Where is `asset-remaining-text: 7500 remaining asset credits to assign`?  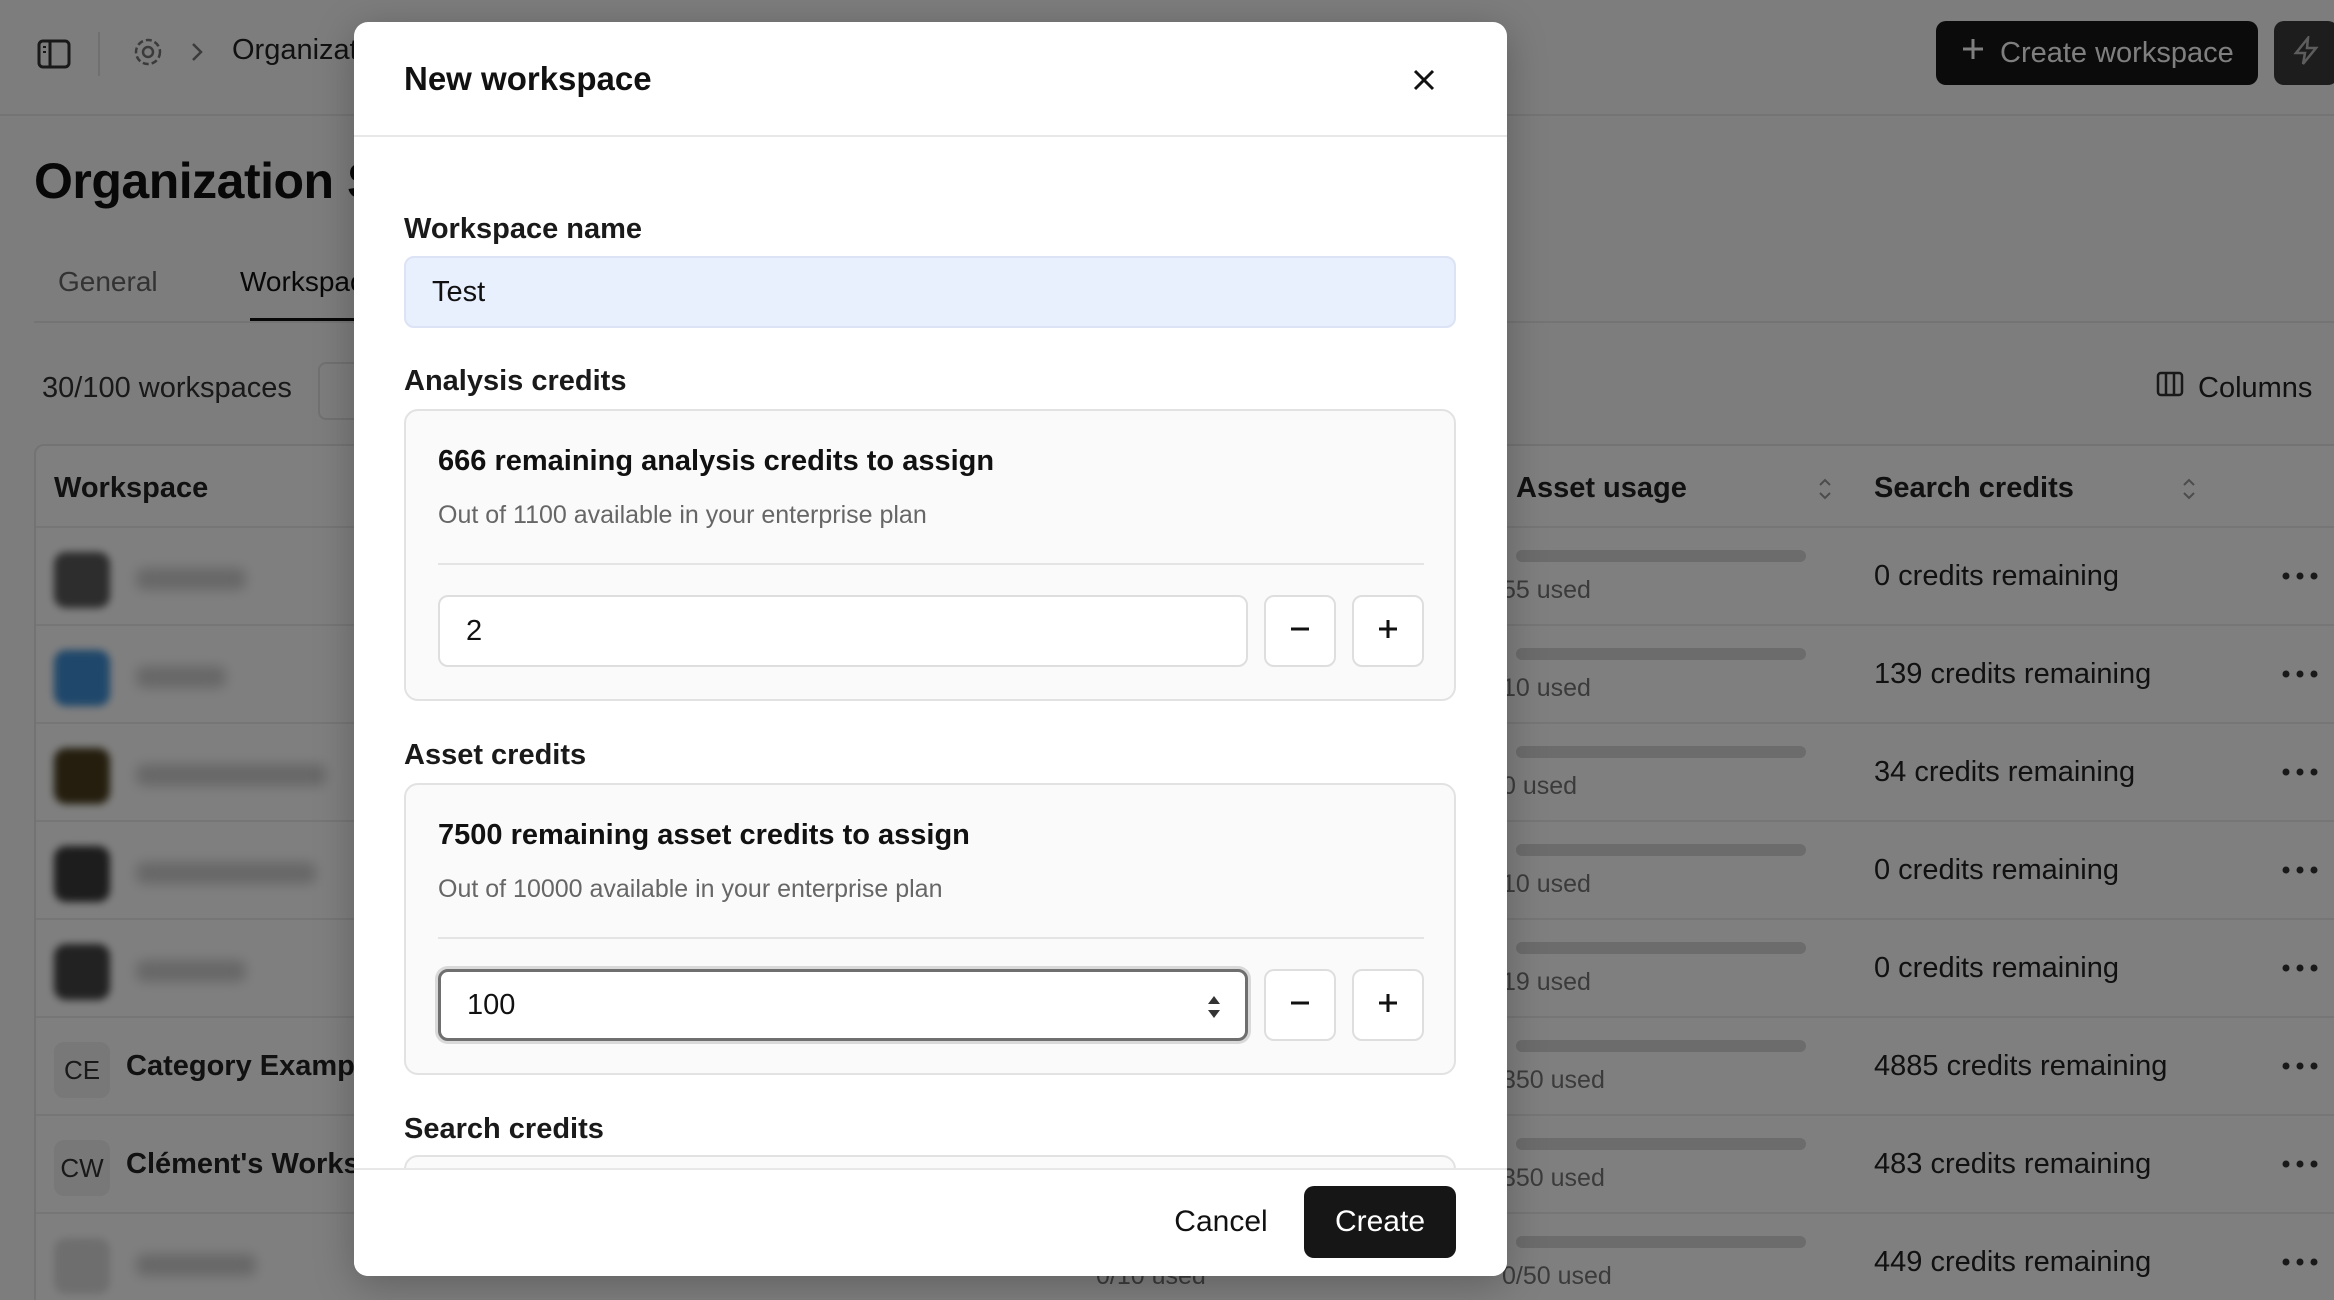
asset-remaining-text: 7500 remaining asset credits to assign is located at coordinates (704, 835).